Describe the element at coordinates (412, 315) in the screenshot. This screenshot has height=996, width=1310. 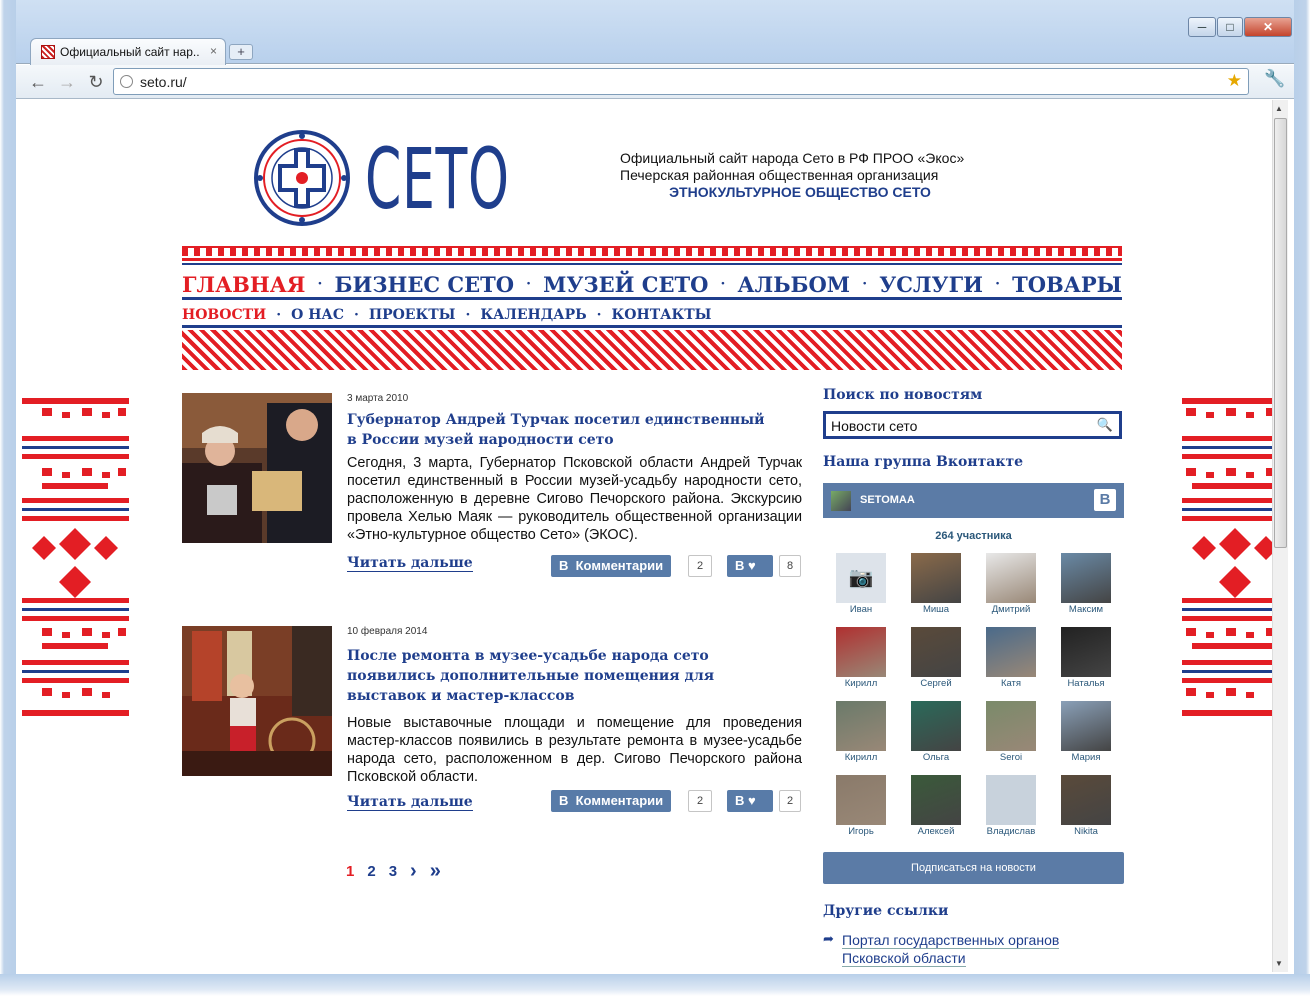
I see `submenu-item-projects: ПРОЕКТЫ` at that location.